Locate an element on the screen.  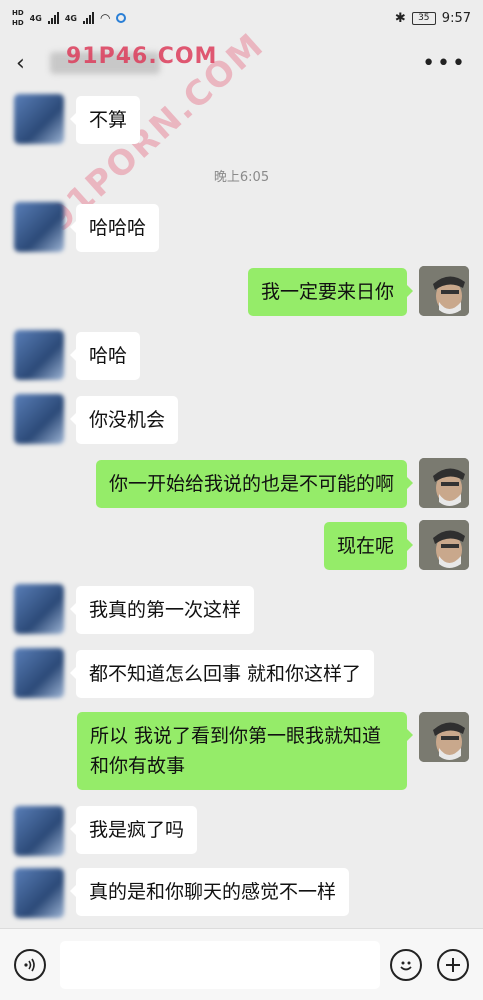
smiley-glyph is located at coordinates (406, 966).